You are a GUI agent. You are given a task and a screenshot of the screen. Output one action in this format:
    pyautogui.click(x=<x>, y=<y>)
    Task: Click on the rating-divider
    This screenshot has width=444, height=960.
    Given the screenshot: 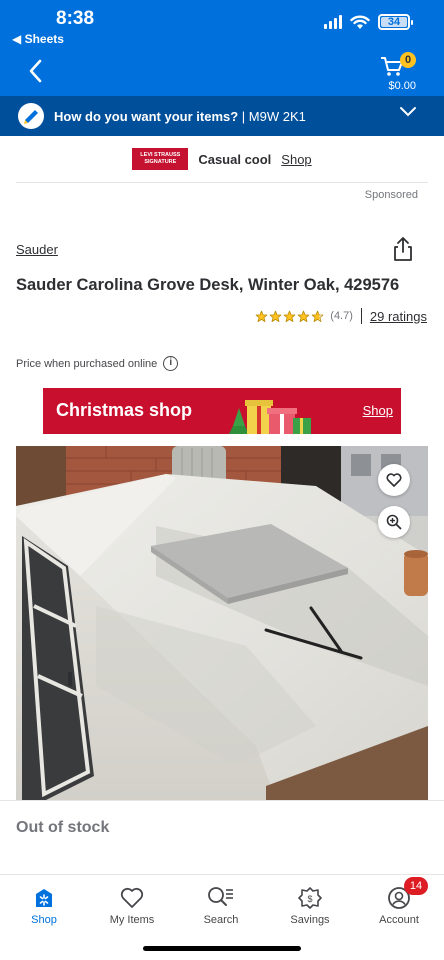 What is the action you would take?
    pyautogui.click(x=361, y=316)
    